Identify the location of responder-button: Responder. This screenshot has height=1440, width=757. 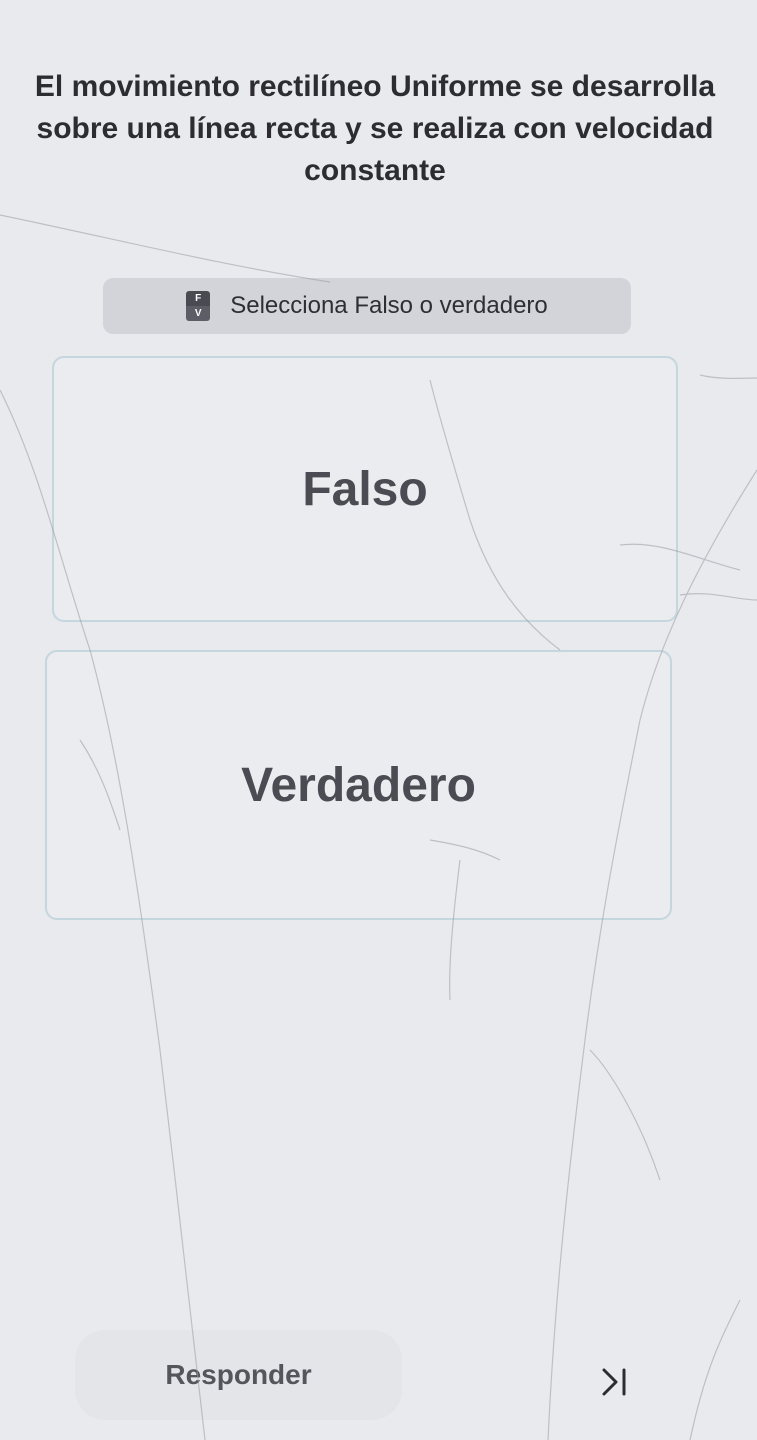
(238, 1375).